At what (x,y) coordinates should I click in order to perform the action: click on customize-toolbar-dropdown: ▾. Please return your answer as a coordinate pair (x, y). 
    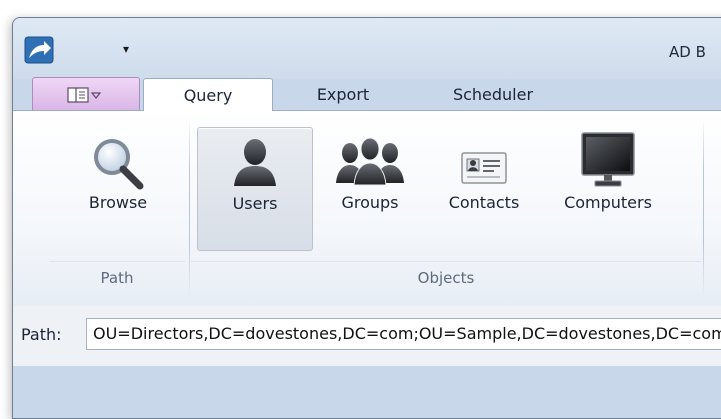
    Looking at the image, I should click on (126, 49).